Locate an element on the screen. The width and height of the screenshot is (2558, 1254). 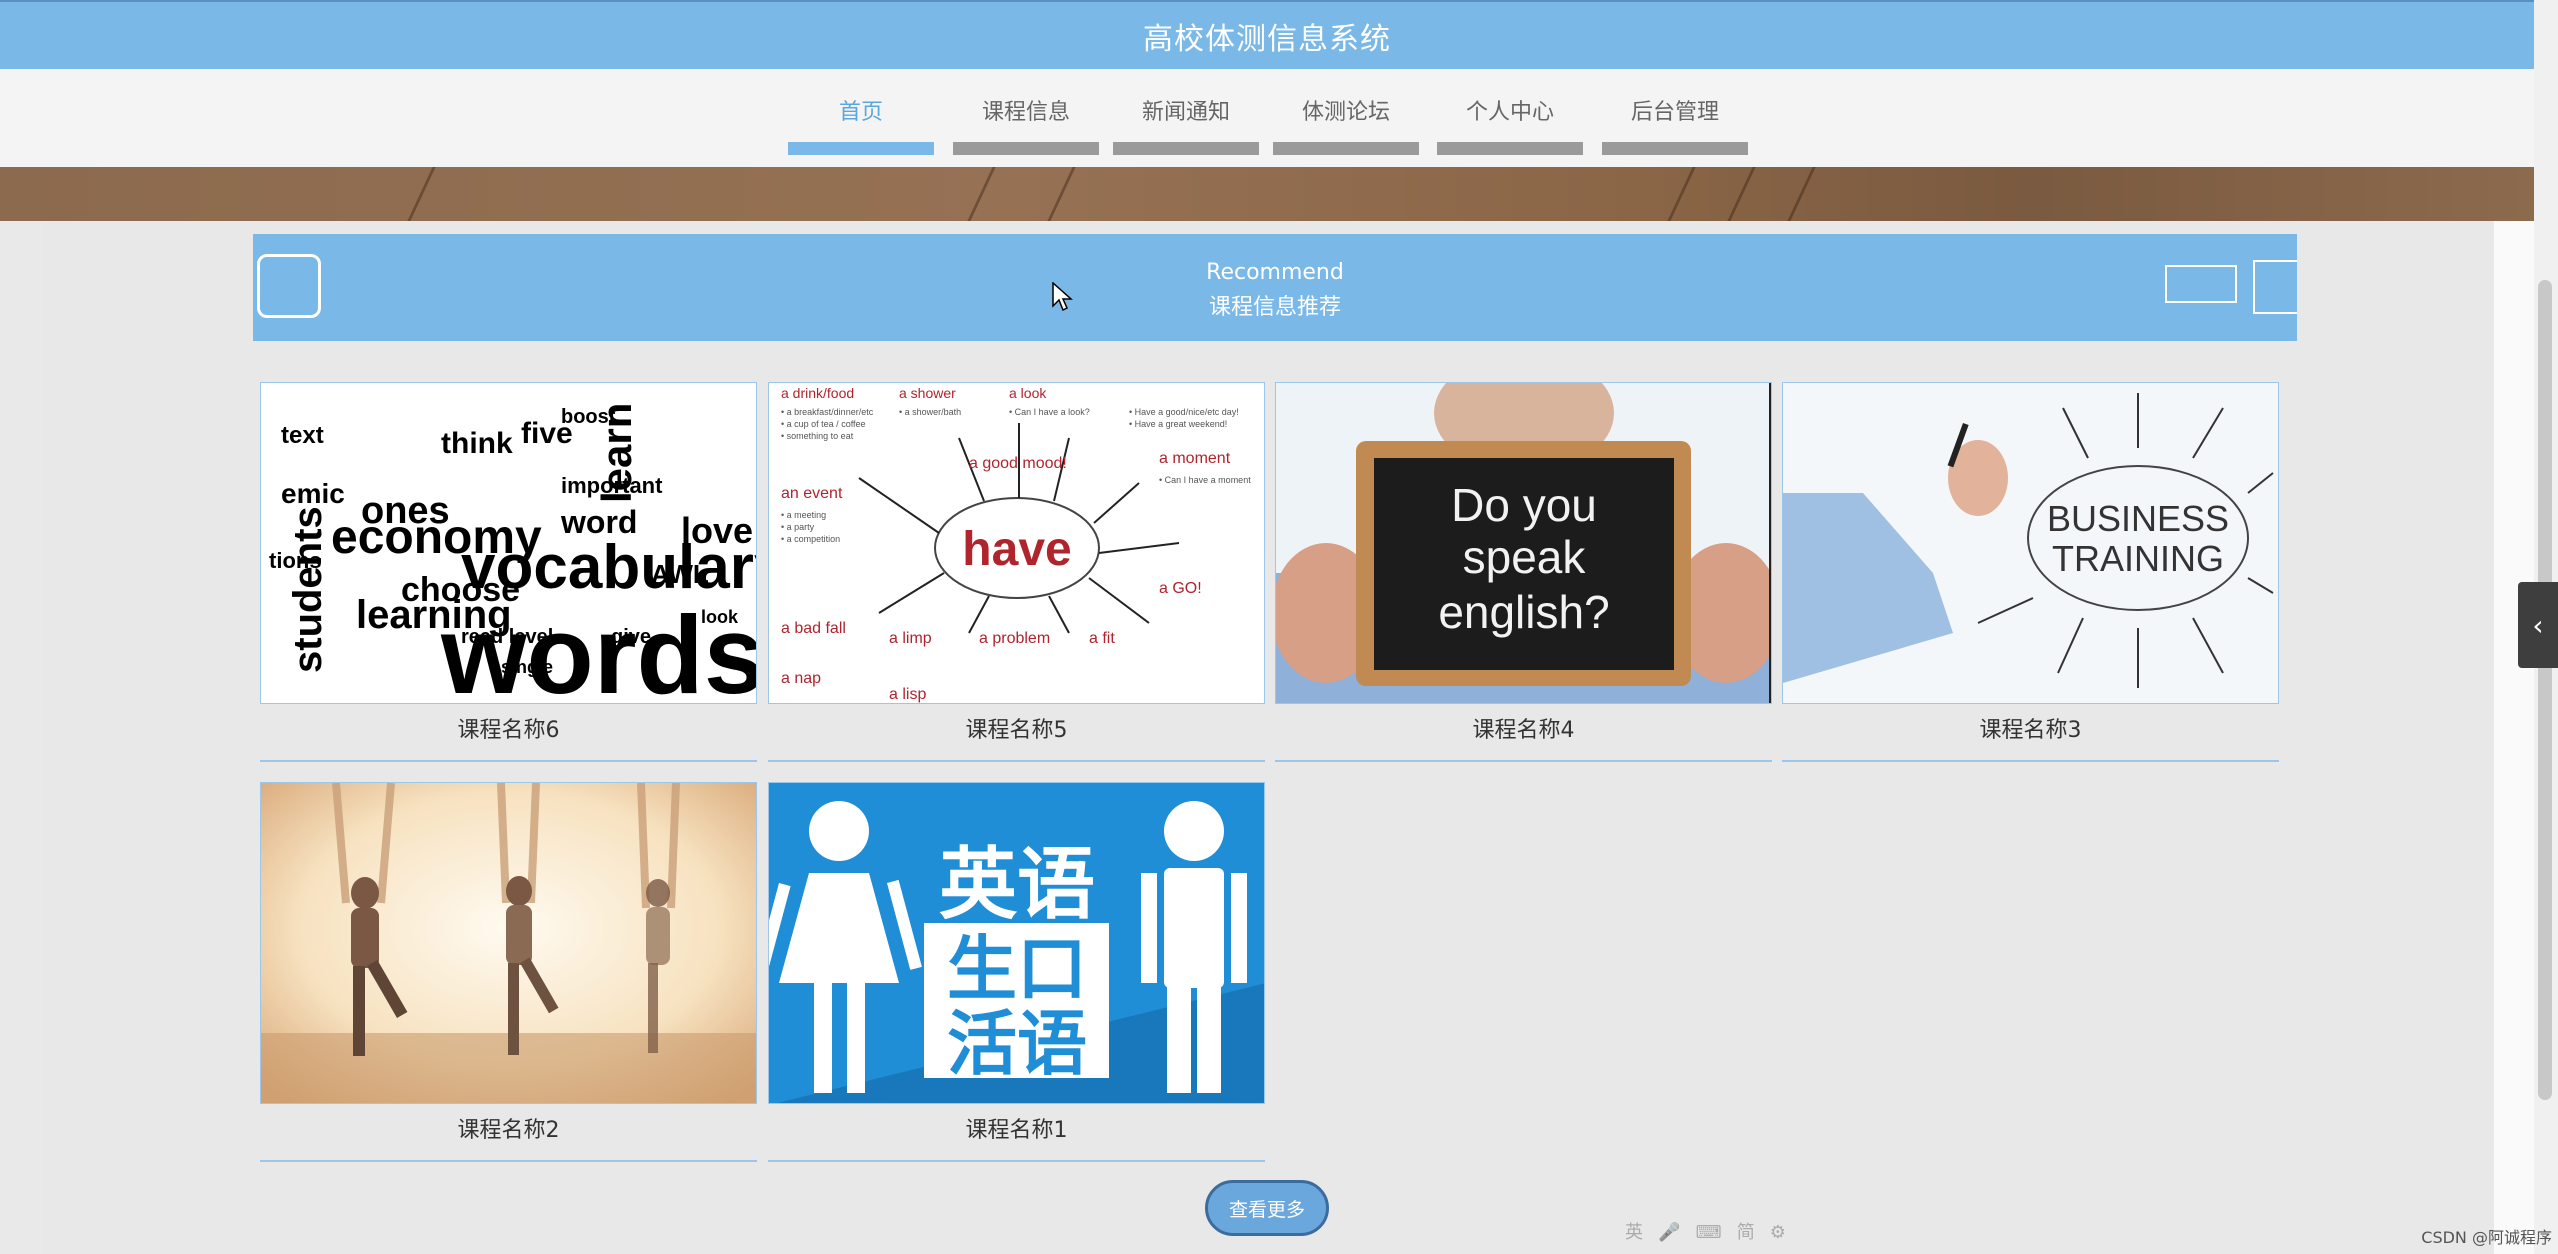
ime-toolbar: 英 🎤 ⌨ 简 ⚙ is located at coordinates (1760, 1233).